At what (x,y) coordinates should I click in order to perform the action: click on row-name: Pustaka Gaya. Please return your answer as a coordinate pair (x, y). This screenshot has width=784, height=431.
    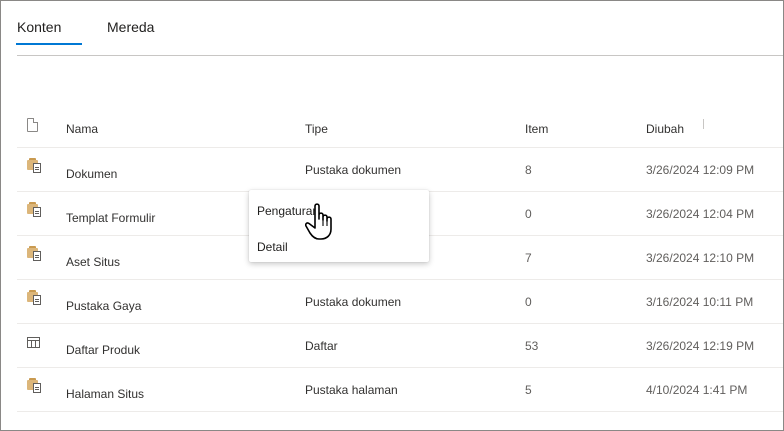
    Looking at the image, I should click on (103, 306).